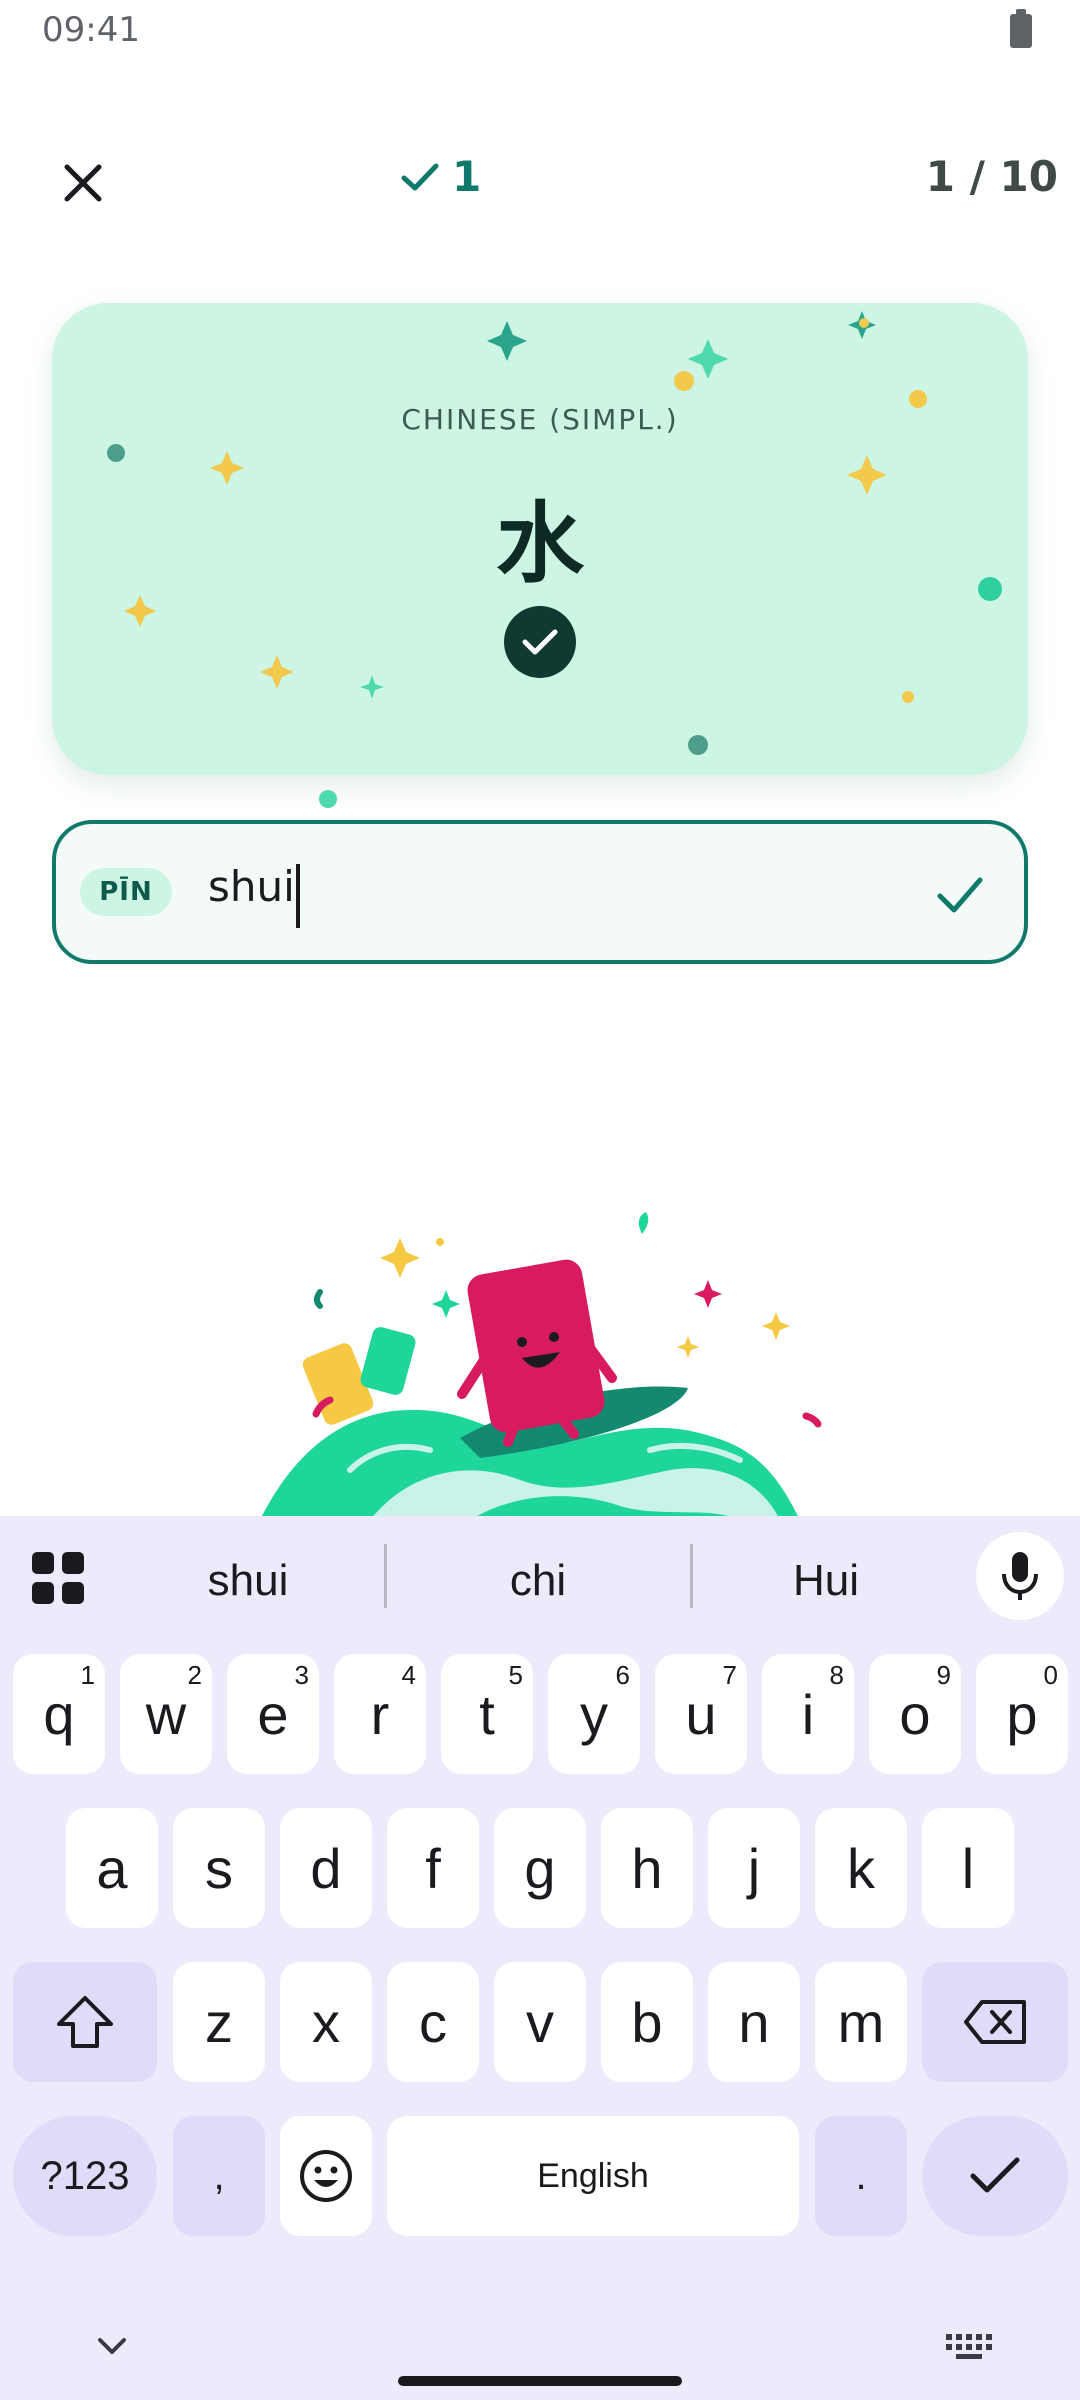  I want to click on enter-key, so click(995, 2176).